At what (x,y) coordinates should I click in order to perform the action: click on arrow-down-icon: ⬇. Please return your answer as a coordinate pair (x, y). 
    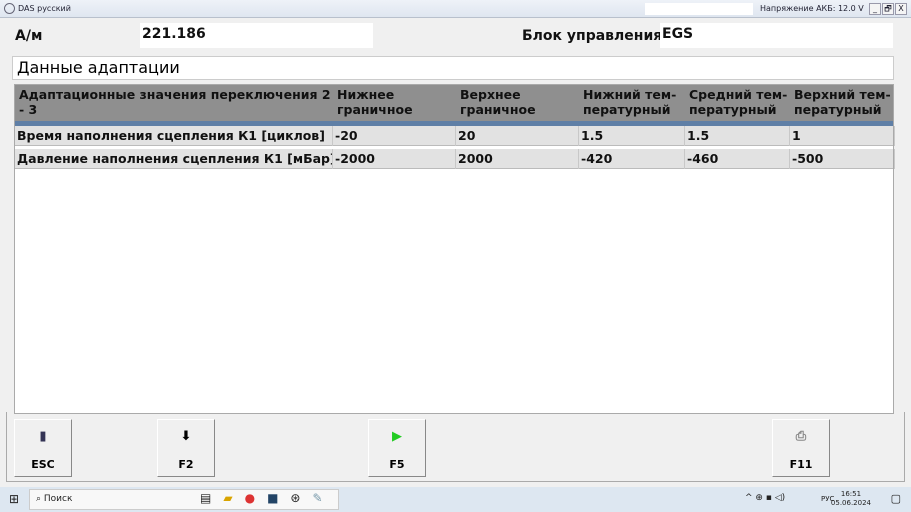
    Looking at the image, I should click on (186, 436).